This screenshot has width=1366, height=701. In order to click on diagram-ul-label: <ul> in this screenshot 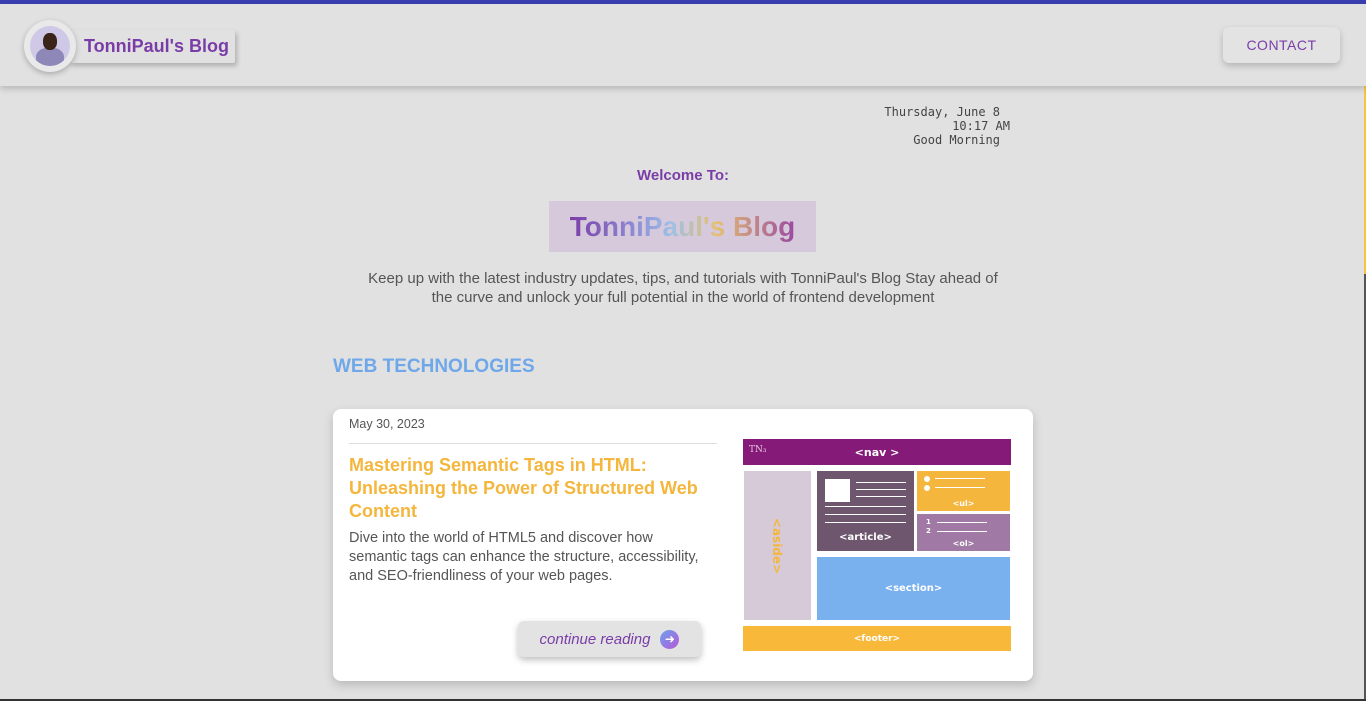, I will do `click(963, 503)`.